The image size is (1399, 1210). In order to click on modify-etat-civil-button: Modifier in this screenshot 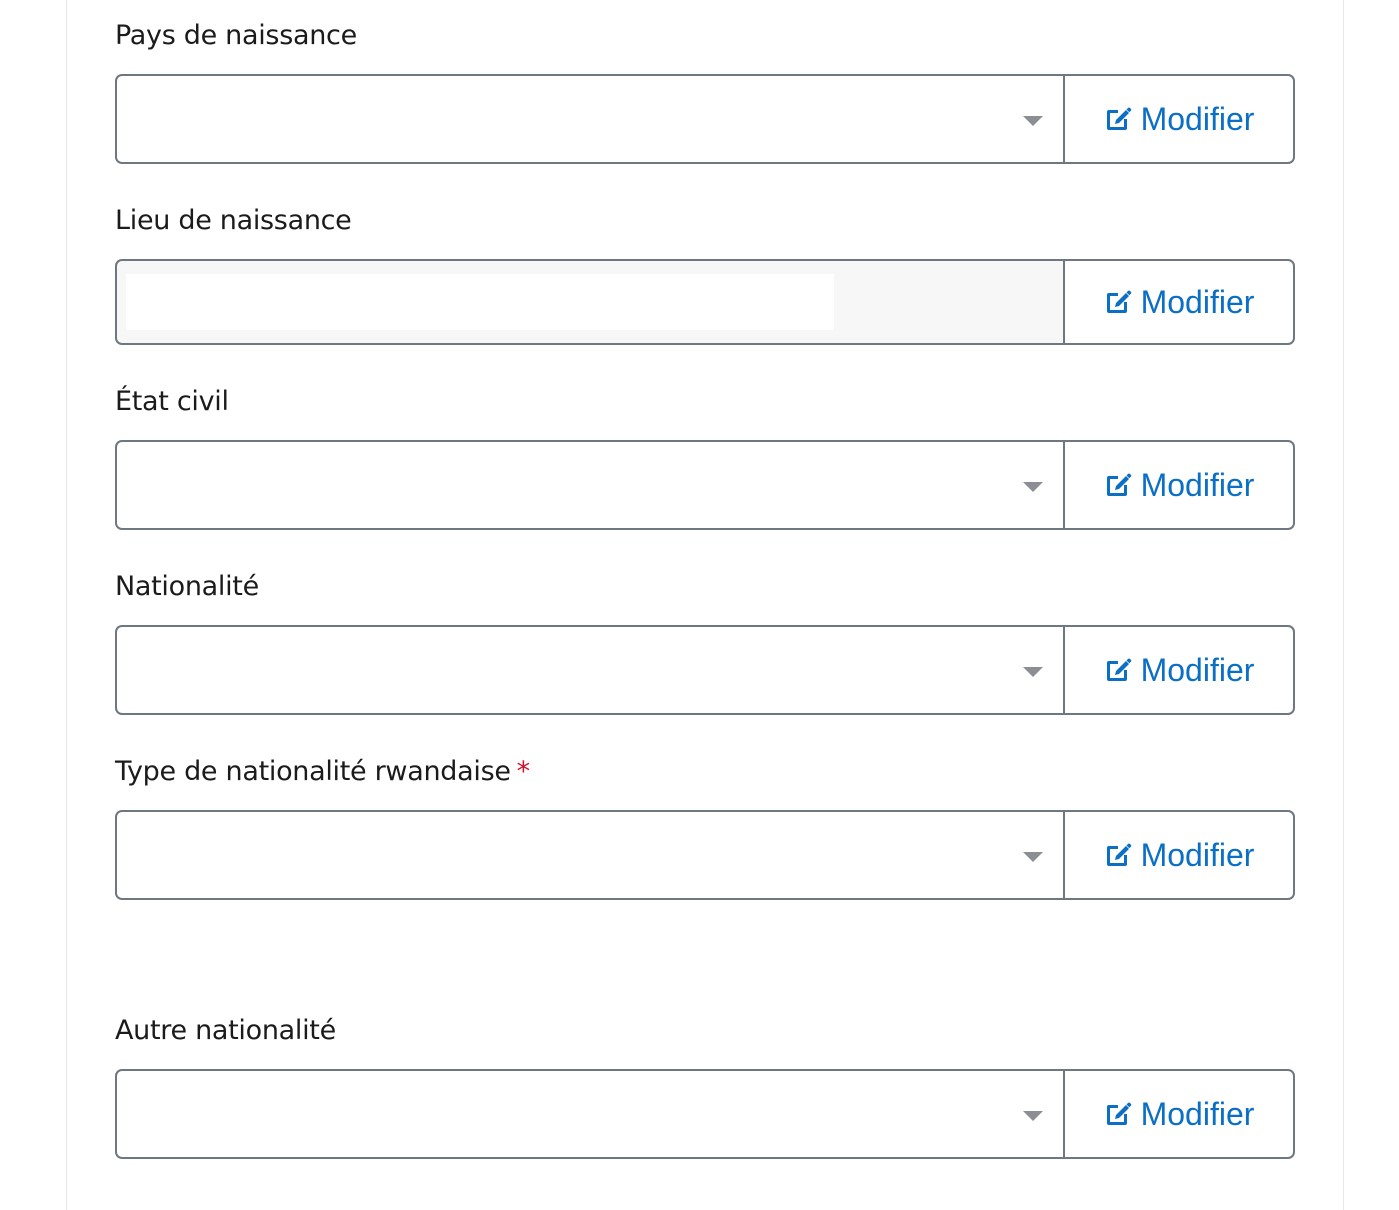, I will do `click(1179, 485)`.